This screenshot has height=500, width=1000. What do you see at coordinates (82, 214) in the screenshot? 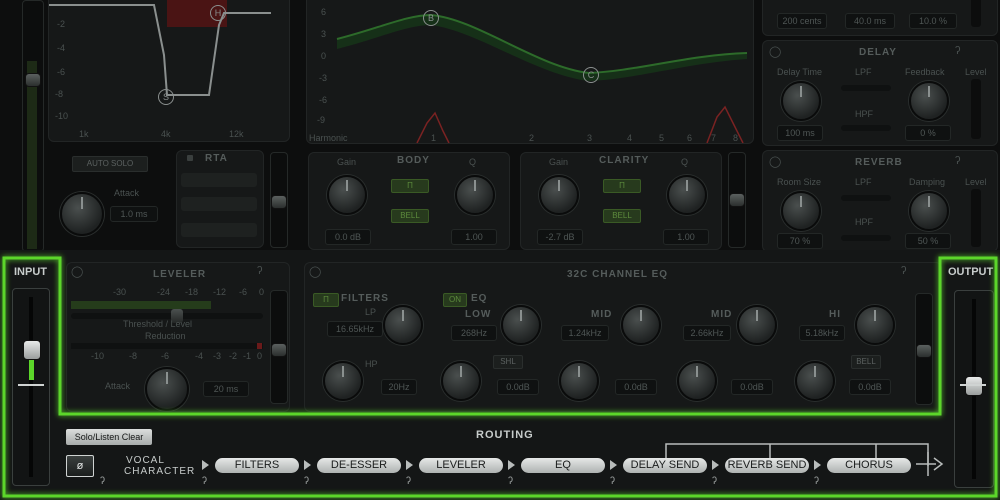
I see `attack-knob` at bounding box center [82, 214].